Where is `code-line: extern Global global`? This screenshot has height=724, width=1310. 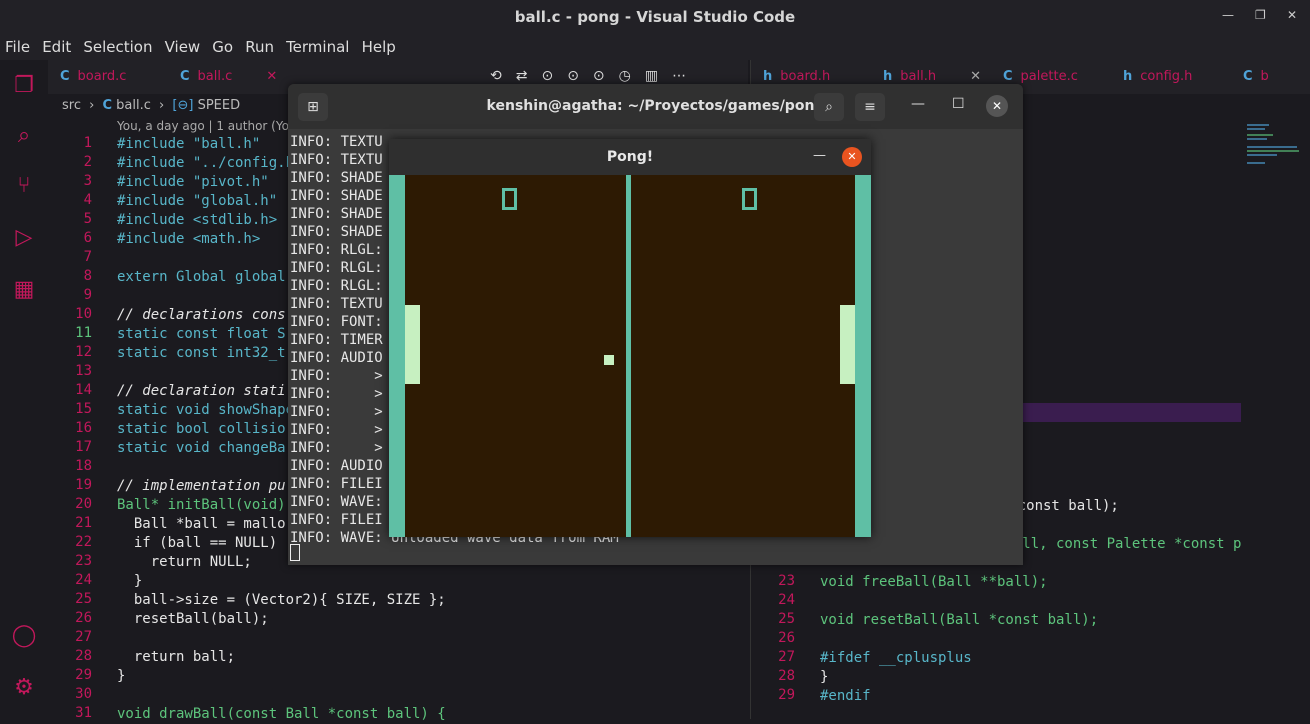
code-line: extern Global global is located at coordinates (201, 277).